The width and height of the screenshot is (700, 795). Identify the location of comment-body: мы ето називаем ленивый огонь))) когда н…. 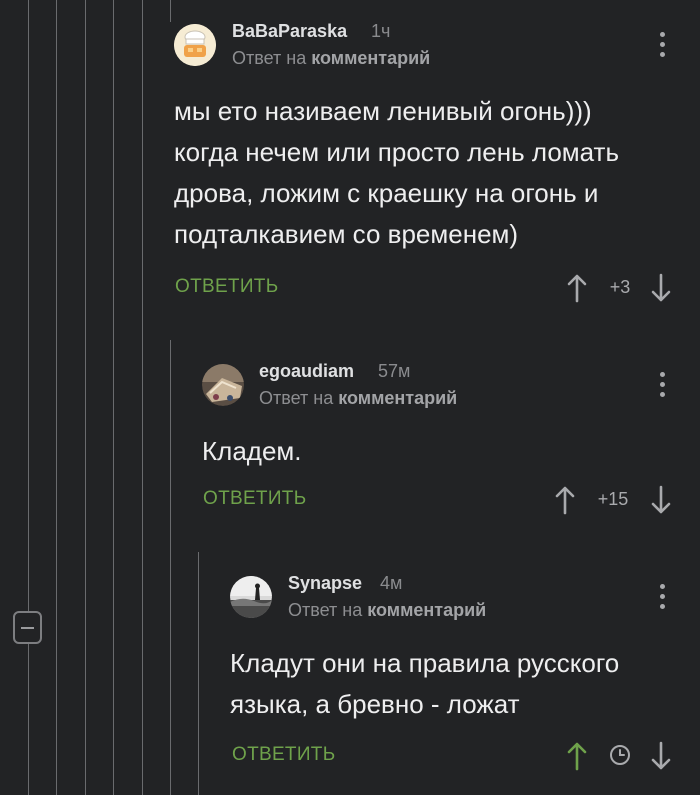
(396, 173).